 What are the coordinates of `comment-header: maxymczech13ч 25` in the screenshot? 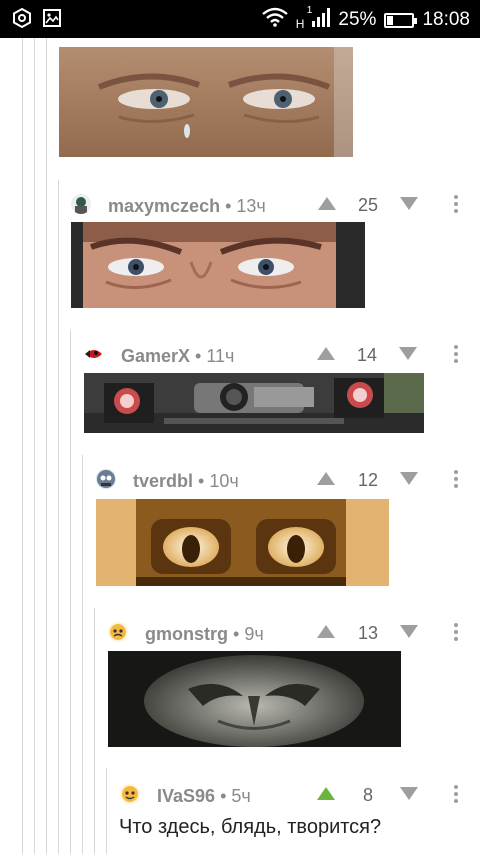 It's located at (271, 205).